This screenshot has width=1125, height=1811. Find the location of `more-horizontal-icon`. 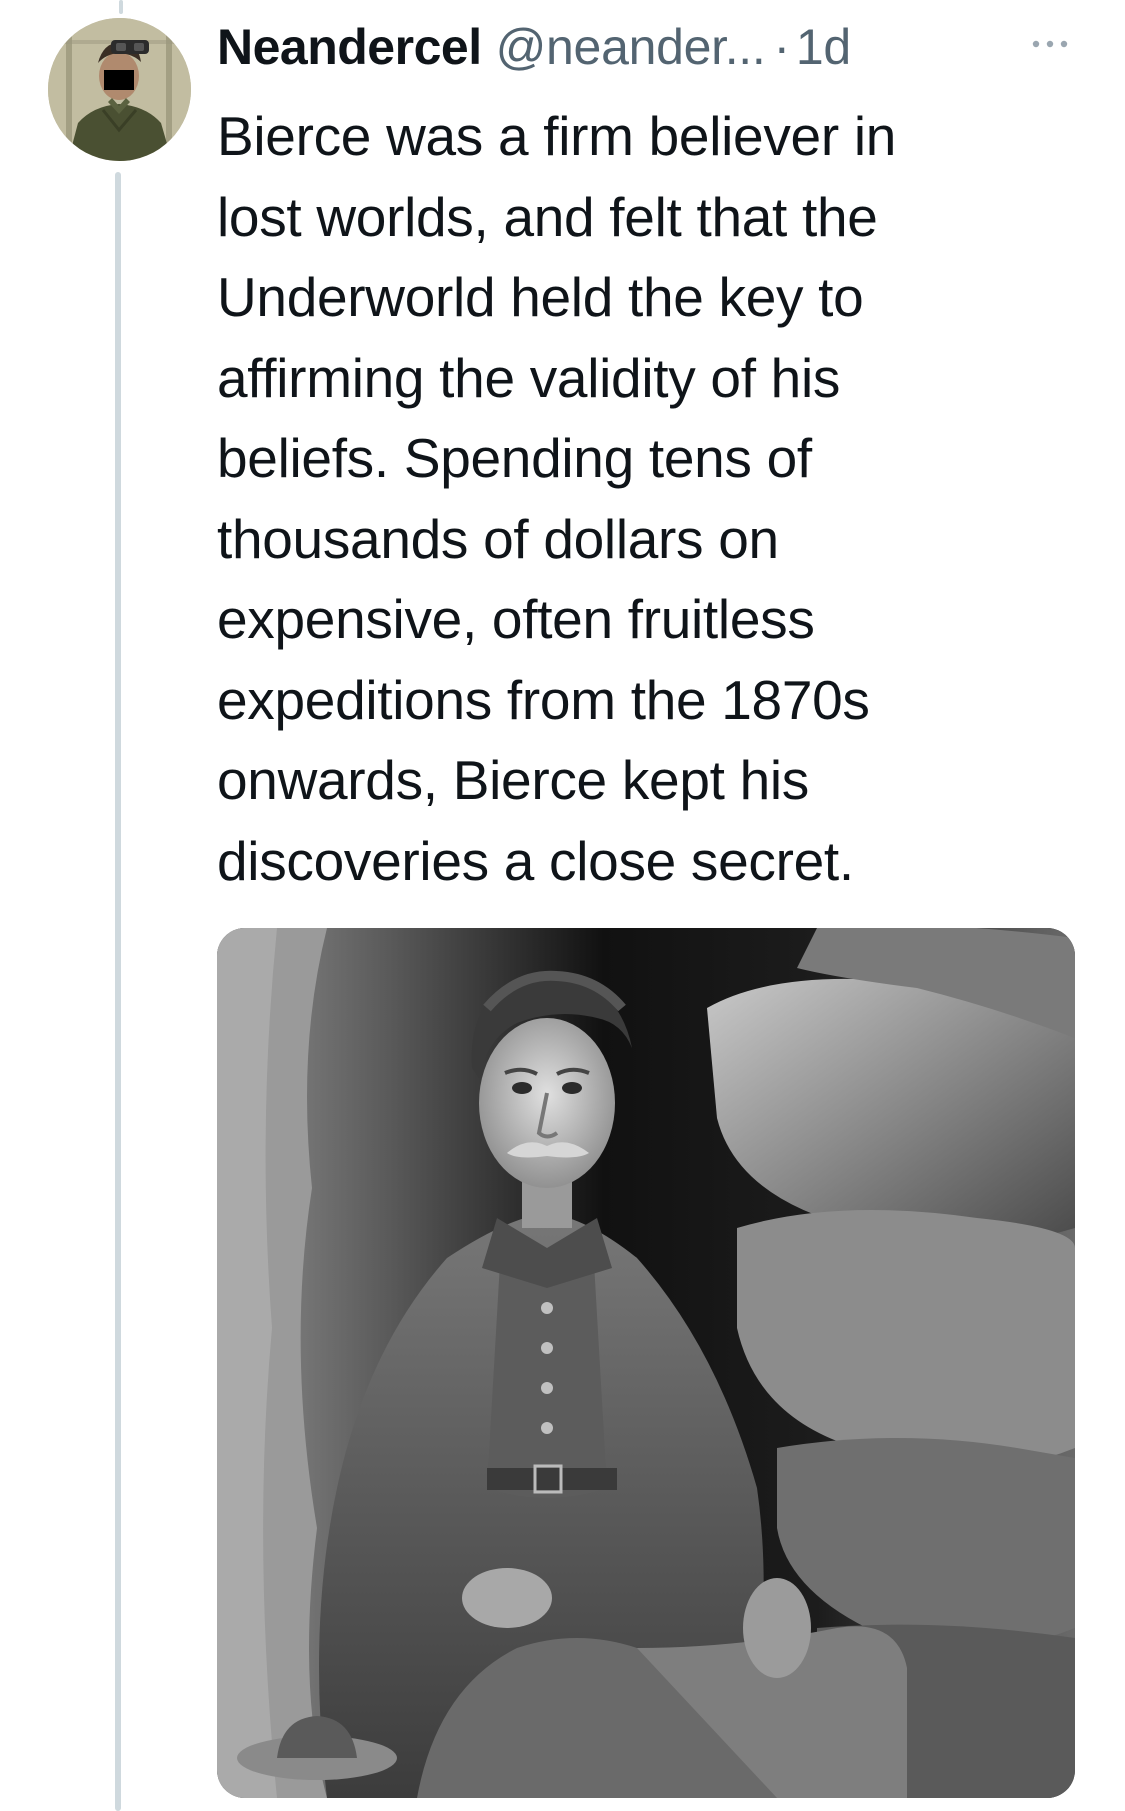

more-horizontal-icon is located at coordinates (1050, 44).